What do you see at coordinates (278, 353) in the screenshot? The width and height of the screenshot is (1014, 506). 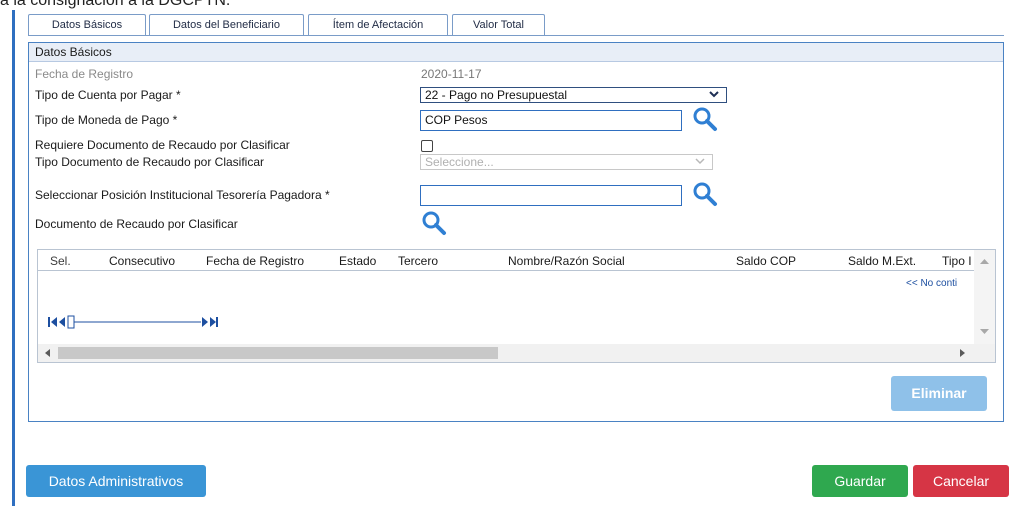 I see `horizontal-scroll-thumb` at bounding box center [278, 353].